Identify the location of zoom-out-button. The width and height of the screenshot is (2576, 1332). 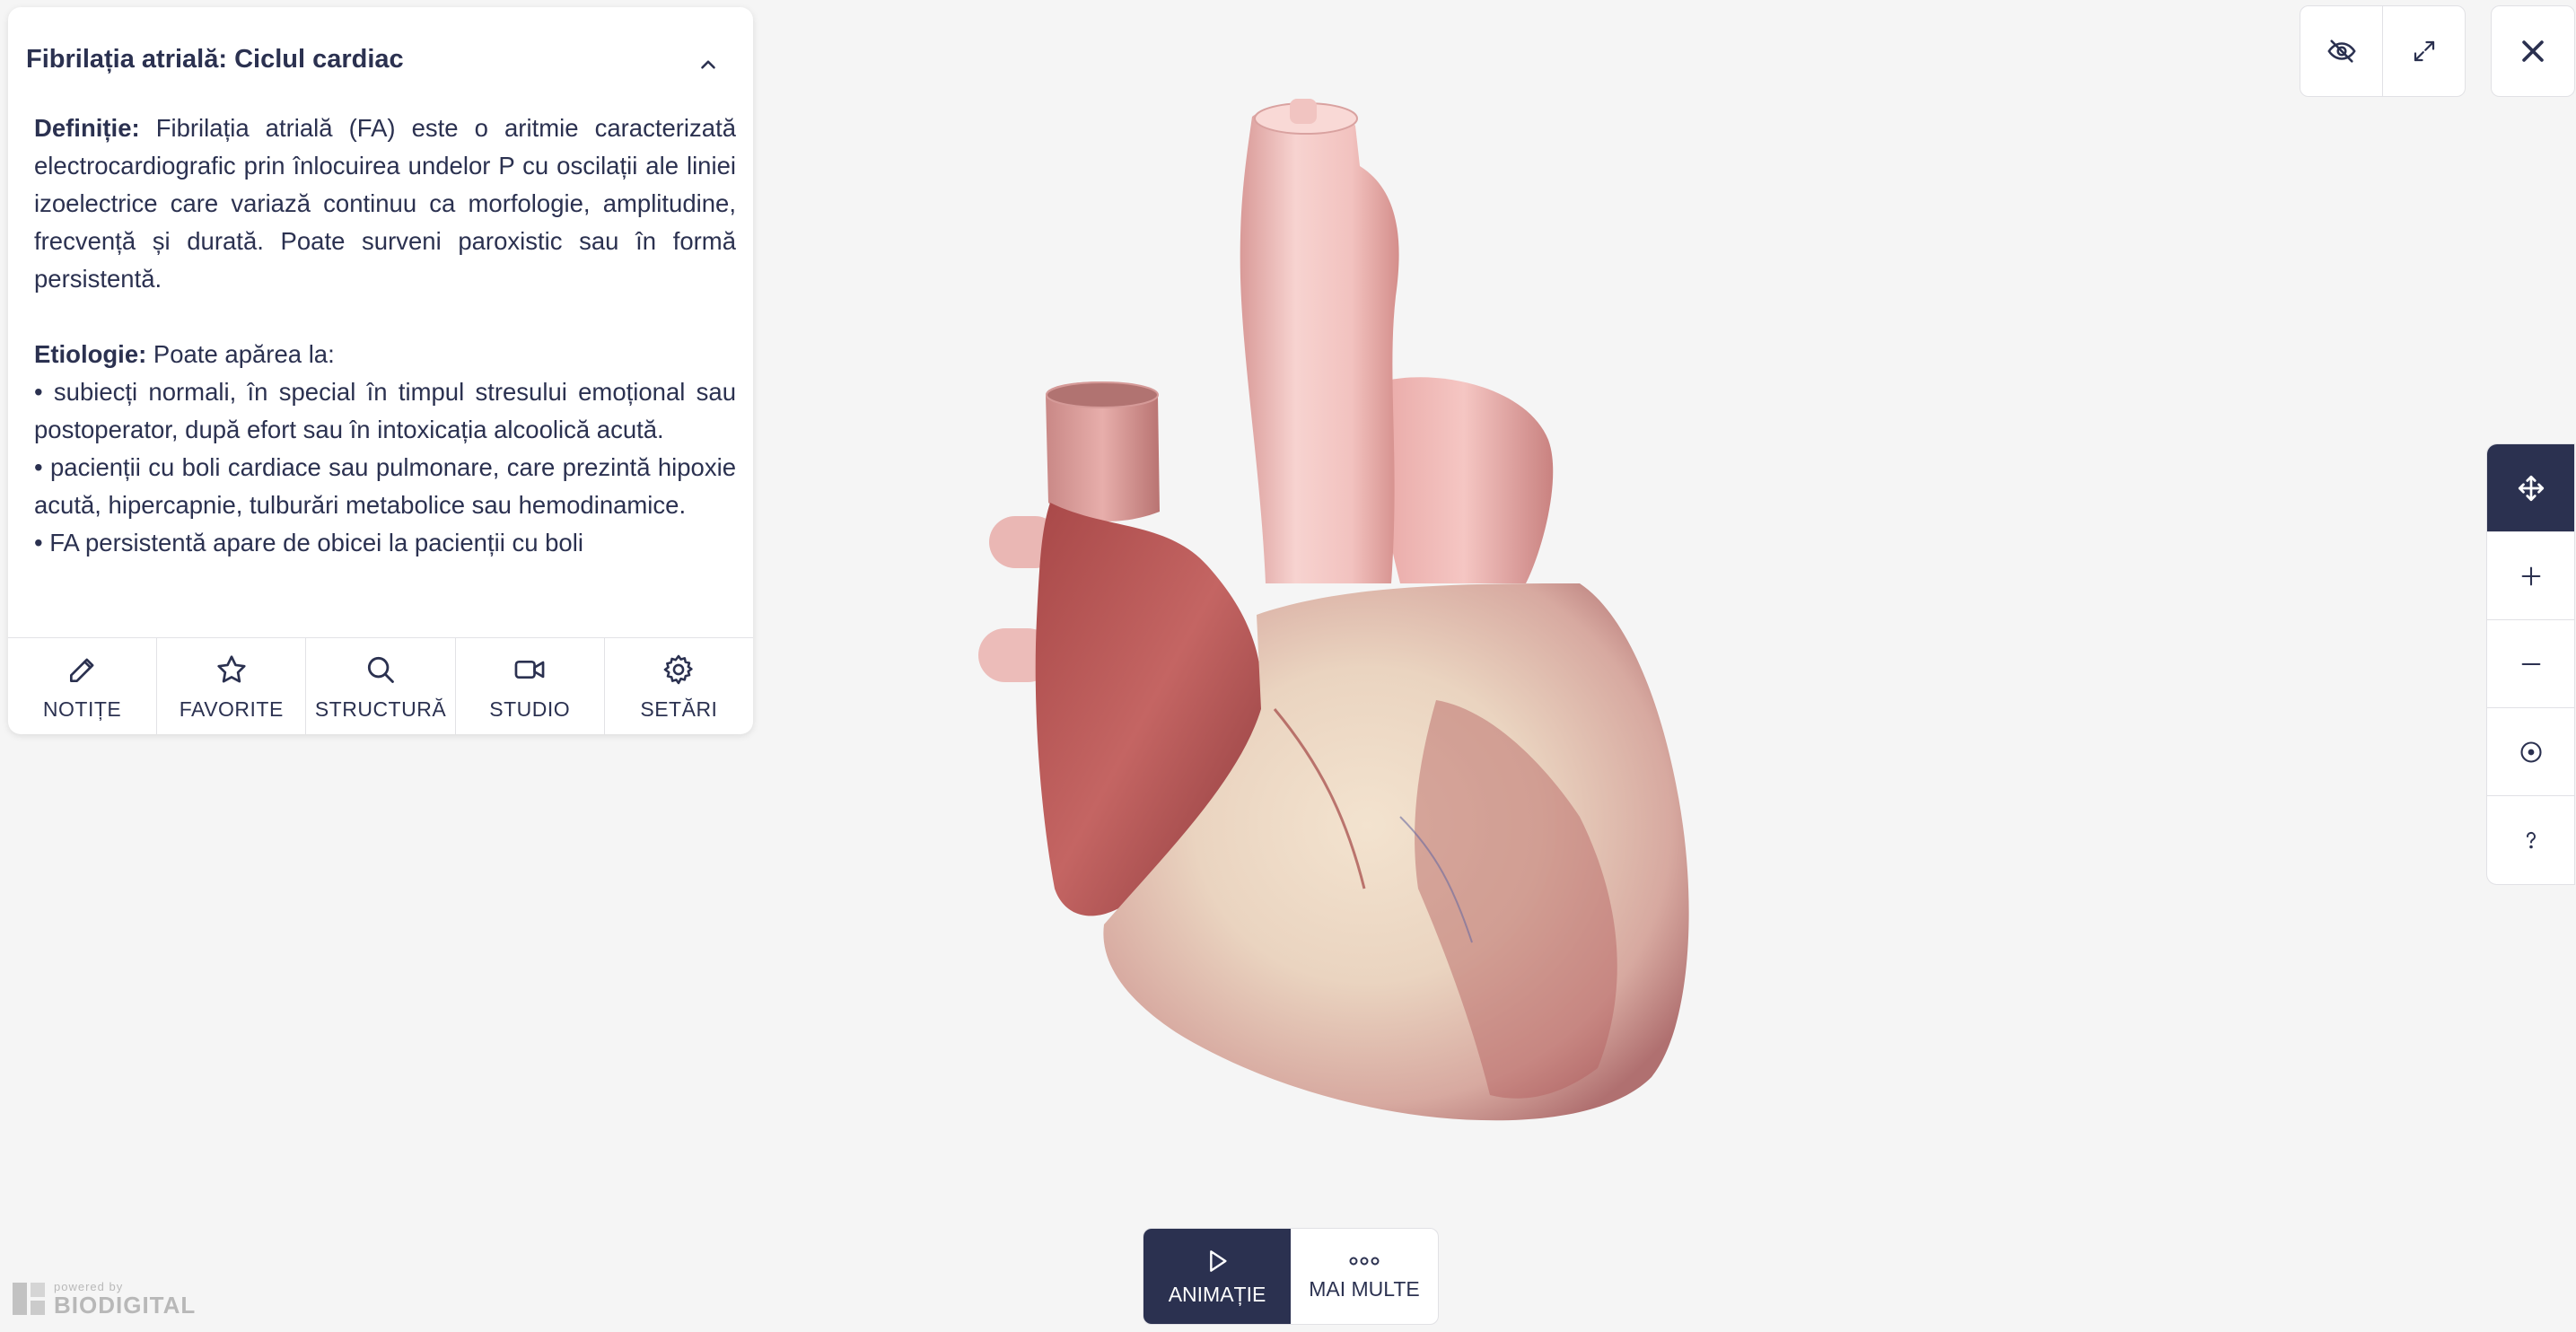
(2530, 664).